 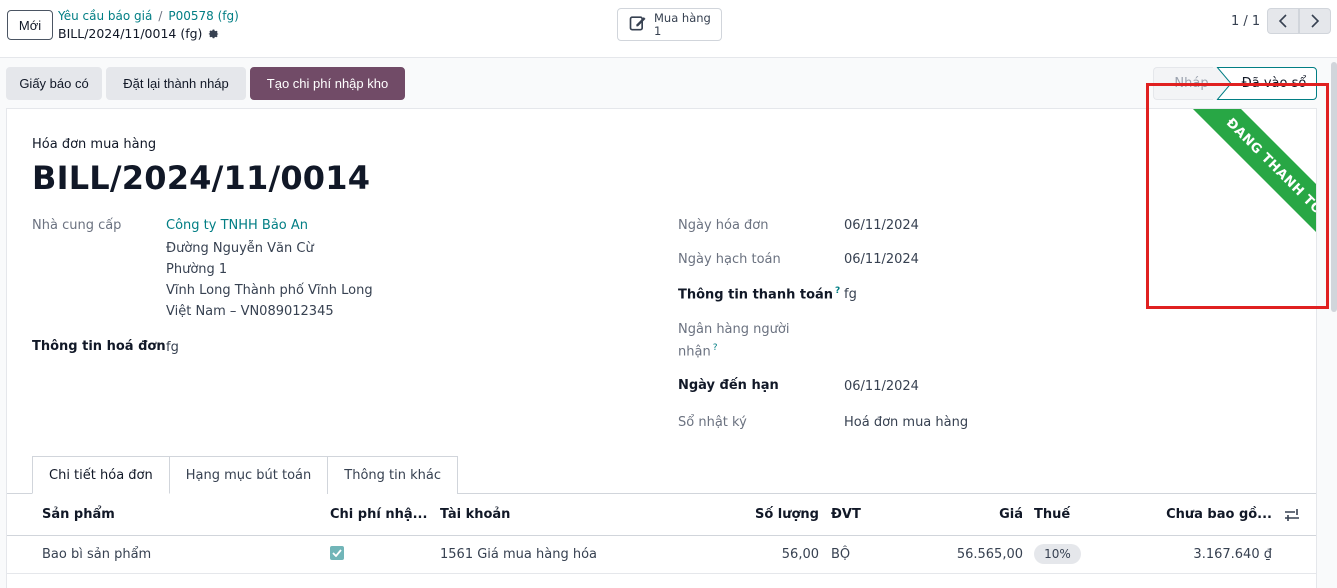 I want to click on payment-reference-label: Thông tin thanh toán?, so click(x=759, y=294).